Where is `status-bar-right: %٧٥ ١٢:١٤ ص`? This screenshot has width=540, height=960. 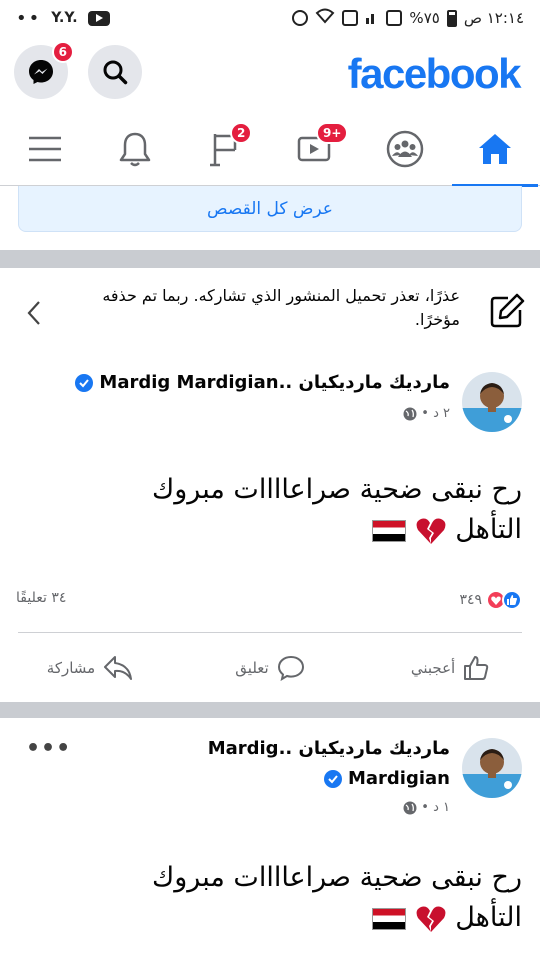 status-bar-right: %٧٥ ١٢:١٤ ص is located at coordinates (408, 18).